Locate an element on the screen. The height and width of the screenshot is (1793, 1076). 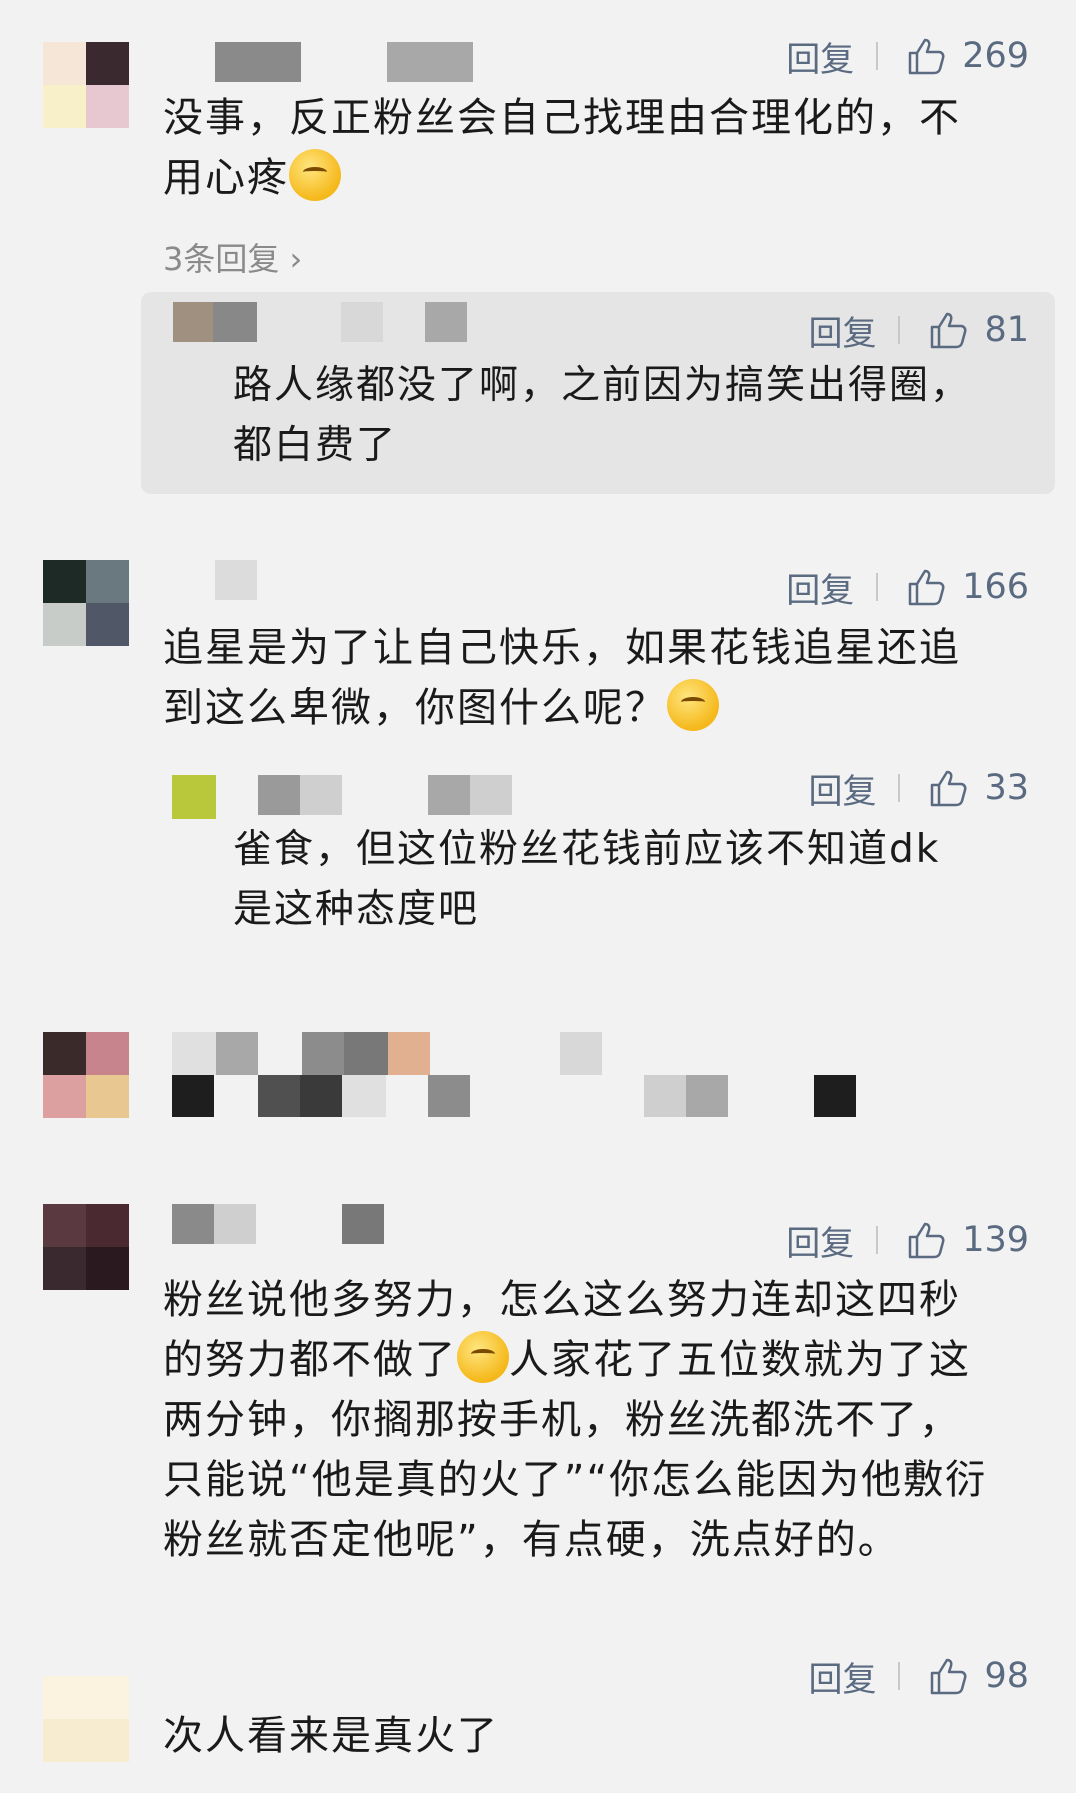
comment-actions: 回复 269 is located at coordinates (907, 56).